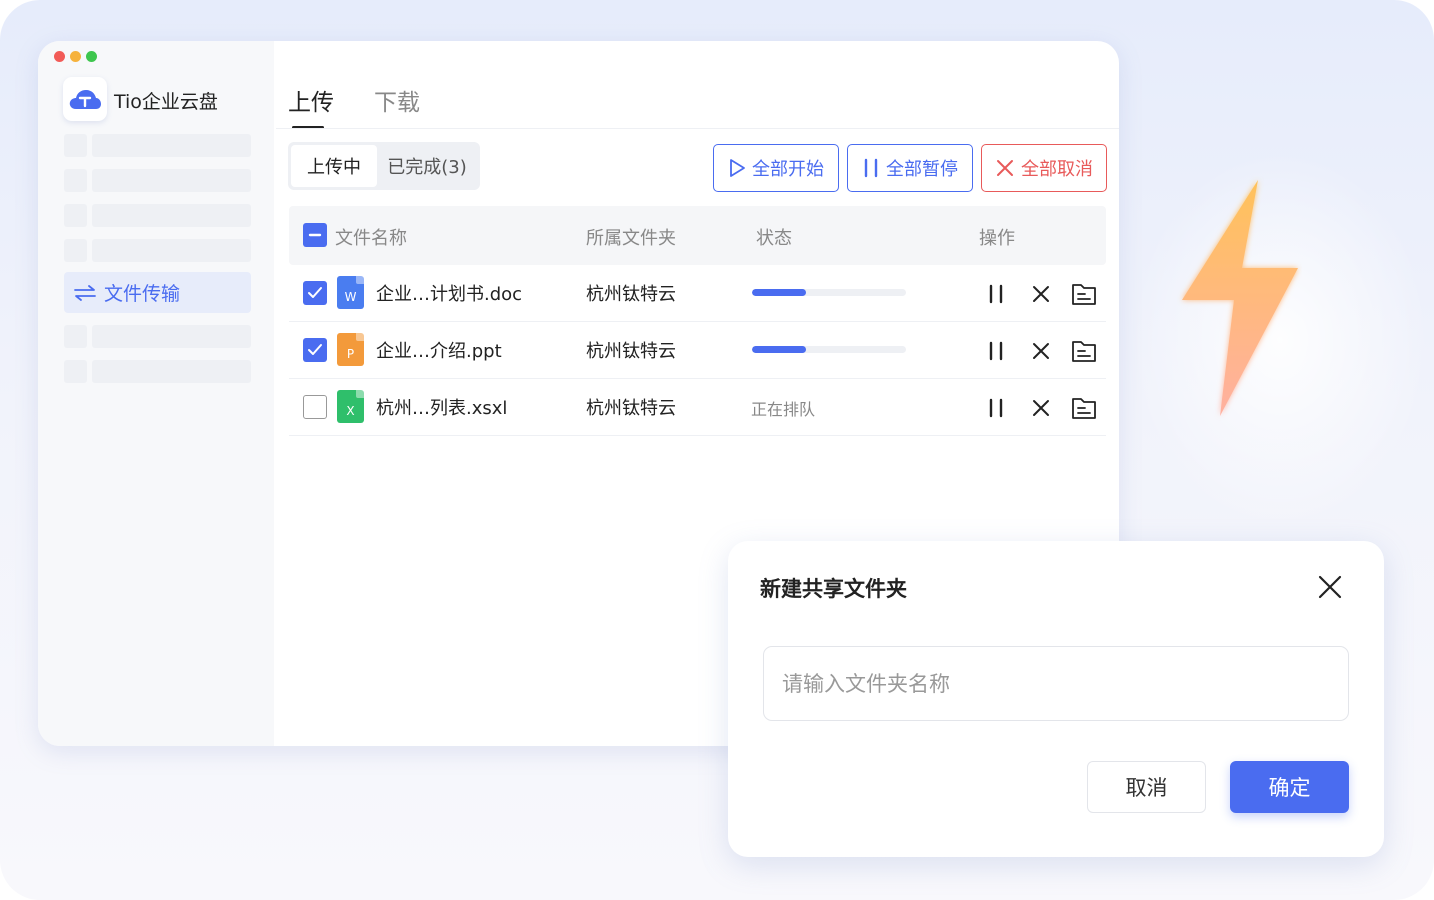 This screenshot has width=1434, height=900. Describe the element at coordinates (697, 407) in the screenshot. I see `table-row: X 杭州…列表.xsxl 杭州钛特云 正在排队` at that location.